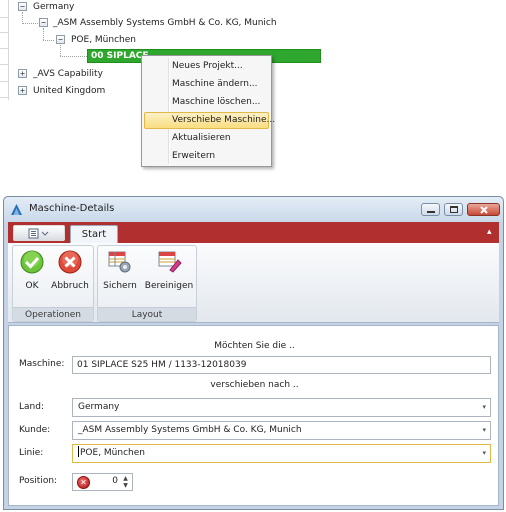 Image resolution: width=506 pixels, height=512 pixels. Describe the element at coordinates (38, 481) in the screenshot. I see `position-label: Position:` at that location.